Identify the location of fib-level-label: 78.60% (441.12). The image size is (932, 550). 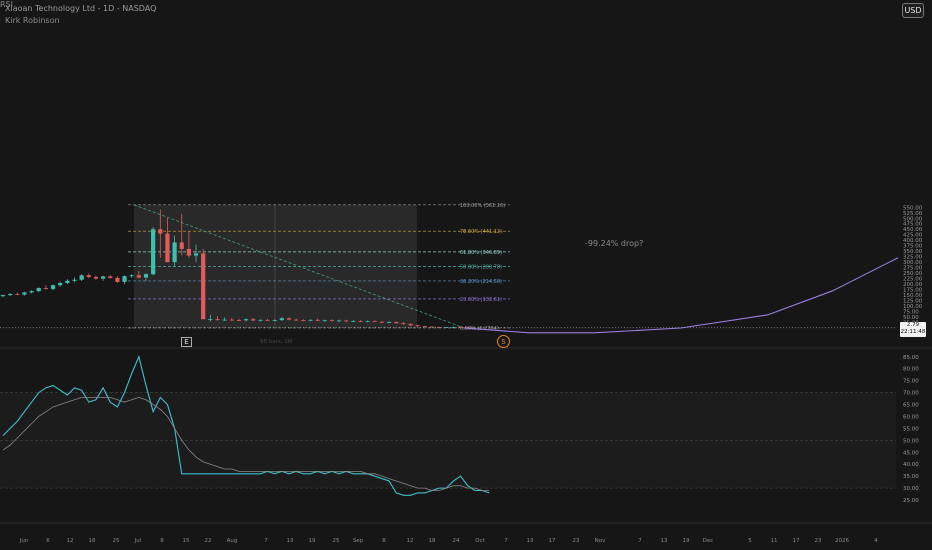
(481, 232).